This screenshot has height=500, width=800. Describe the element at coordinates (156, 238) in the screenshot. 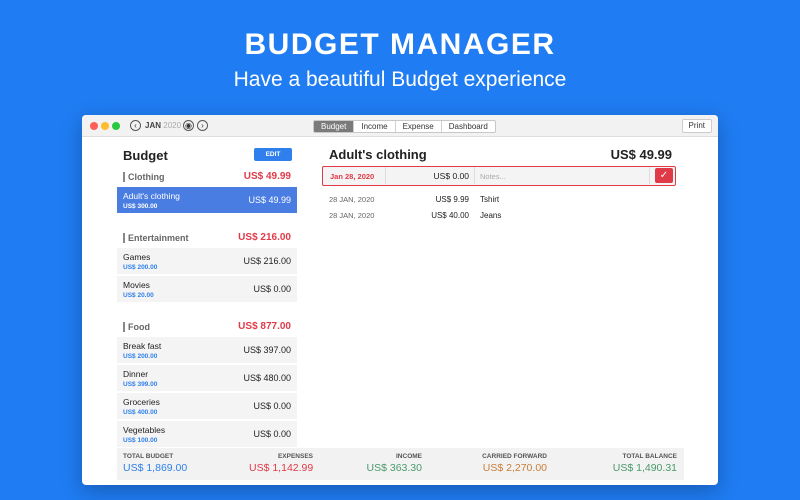

I see `category-name: Entertainment` at that location.